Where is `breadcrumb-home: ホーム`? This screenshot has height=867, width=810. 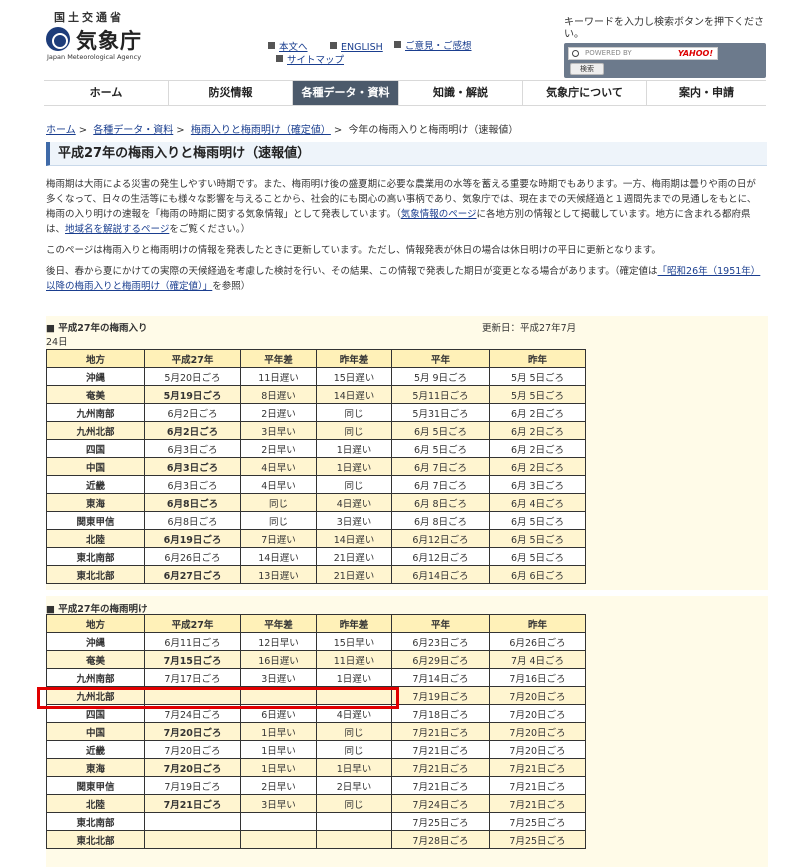
breadcrumb-home: ホーム is located at coordinates (61, 130).